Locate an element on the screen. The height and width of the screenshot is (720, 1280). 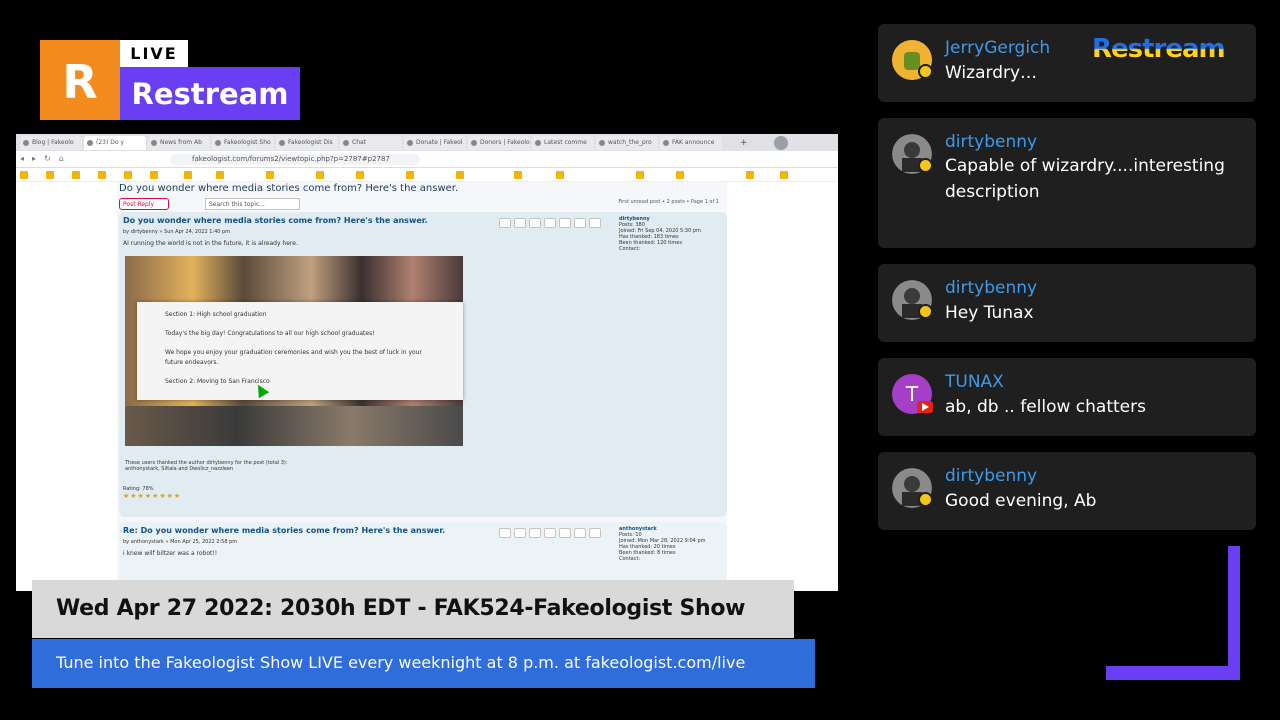
post-byline: by dirtybenny » Sun Apr 24, 2022 1:40 pm is located at coordinates (177, 232).